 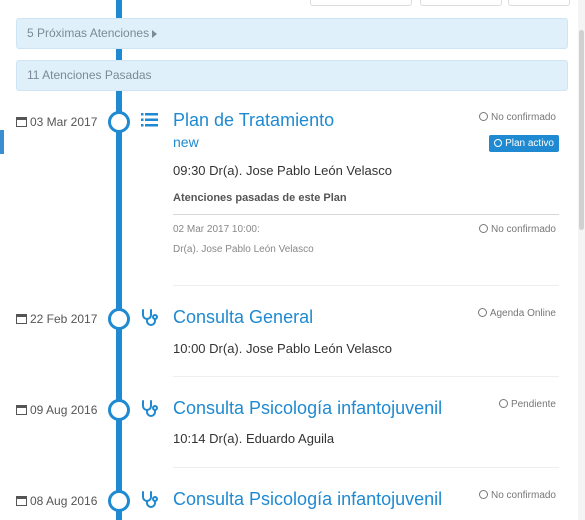 I want to click on past-attentions-banner: 11 Atenciones Pasadas, so click(x=292, y=75).